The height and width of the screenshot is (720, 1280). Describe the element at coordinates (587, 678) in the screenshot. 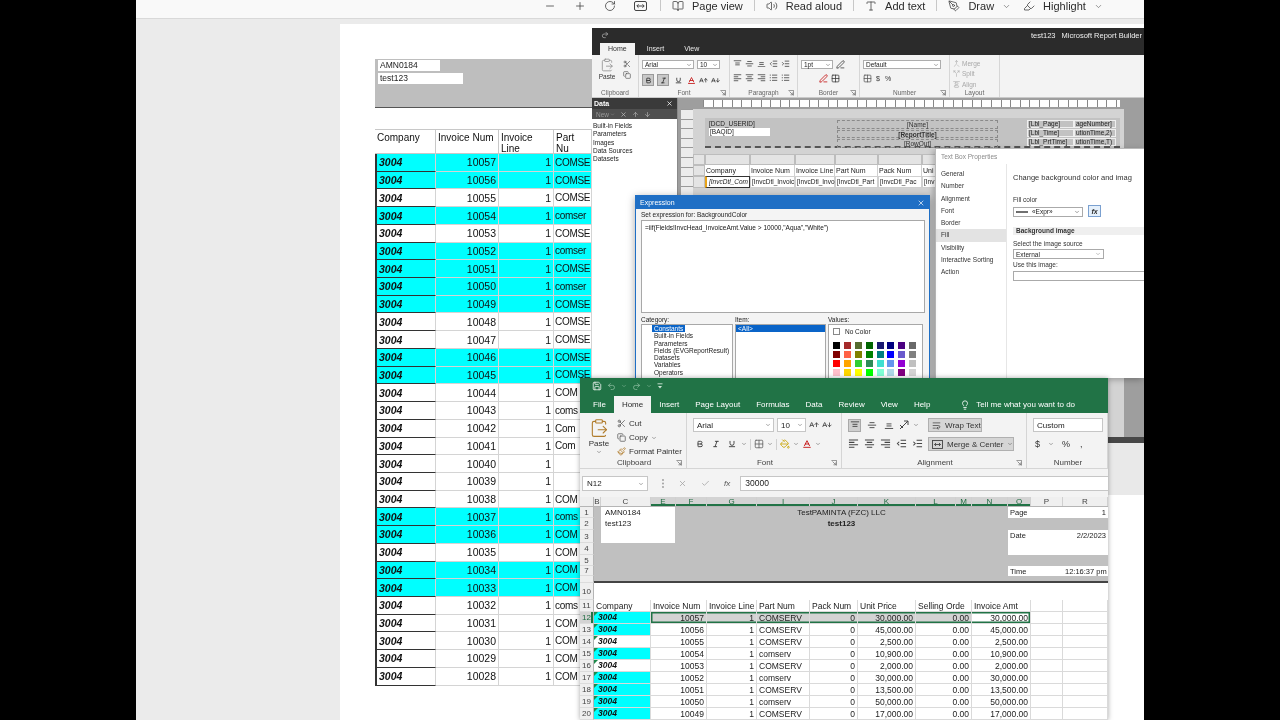

I see `row-header: 17` at that location.